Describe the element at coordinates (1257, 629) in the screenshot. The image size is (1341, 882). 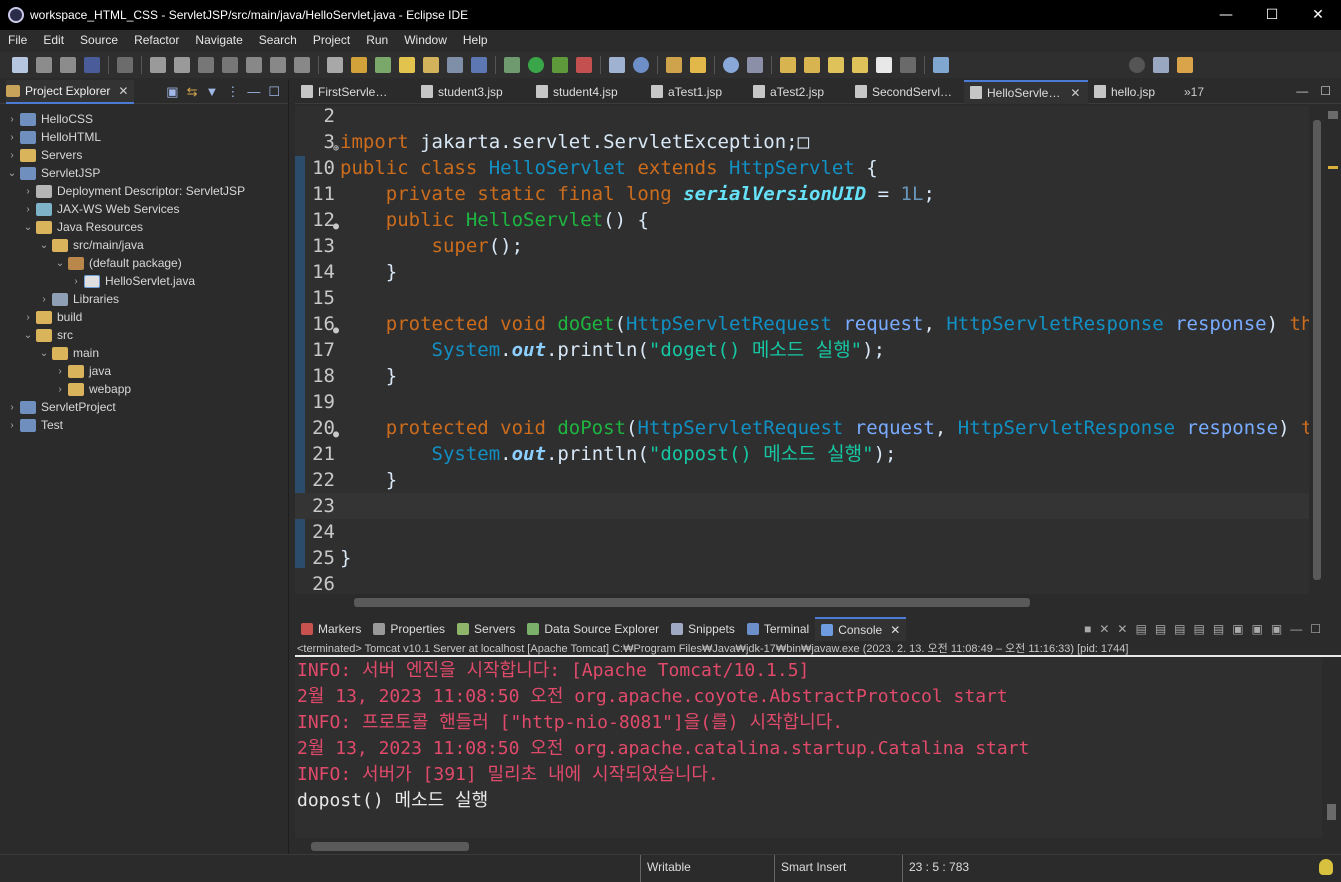
I see `open-console-dropdown-icon: ▣` at that location.